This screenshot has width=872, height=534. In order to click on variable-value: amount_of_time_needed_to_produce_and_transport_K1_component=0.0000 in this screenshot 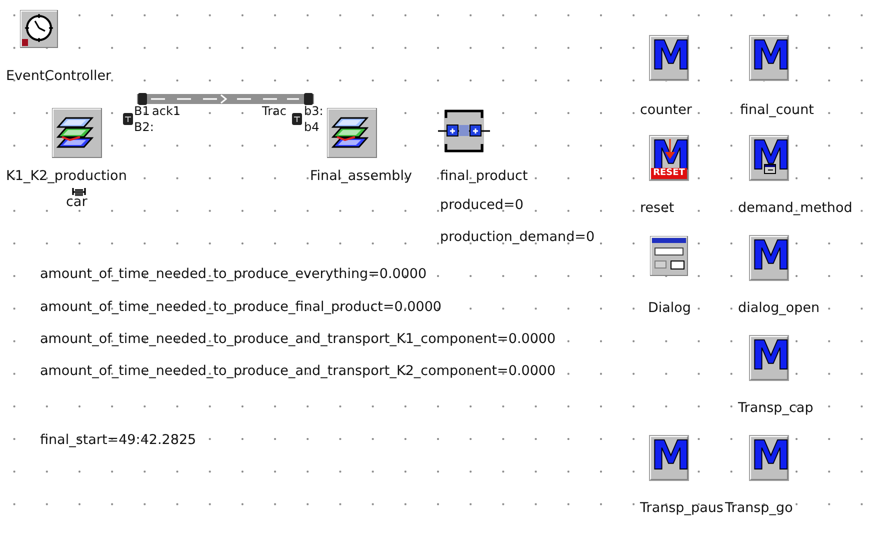, I will do `click(298, 339)`.